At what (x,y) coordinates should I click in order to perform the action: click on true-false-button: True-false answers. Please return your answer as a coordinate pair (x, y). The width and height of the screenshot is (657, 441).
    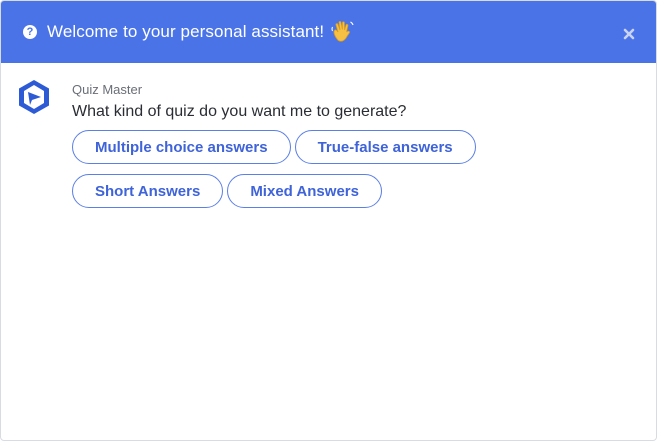
    Looking at the image, I should click on (385, 147).